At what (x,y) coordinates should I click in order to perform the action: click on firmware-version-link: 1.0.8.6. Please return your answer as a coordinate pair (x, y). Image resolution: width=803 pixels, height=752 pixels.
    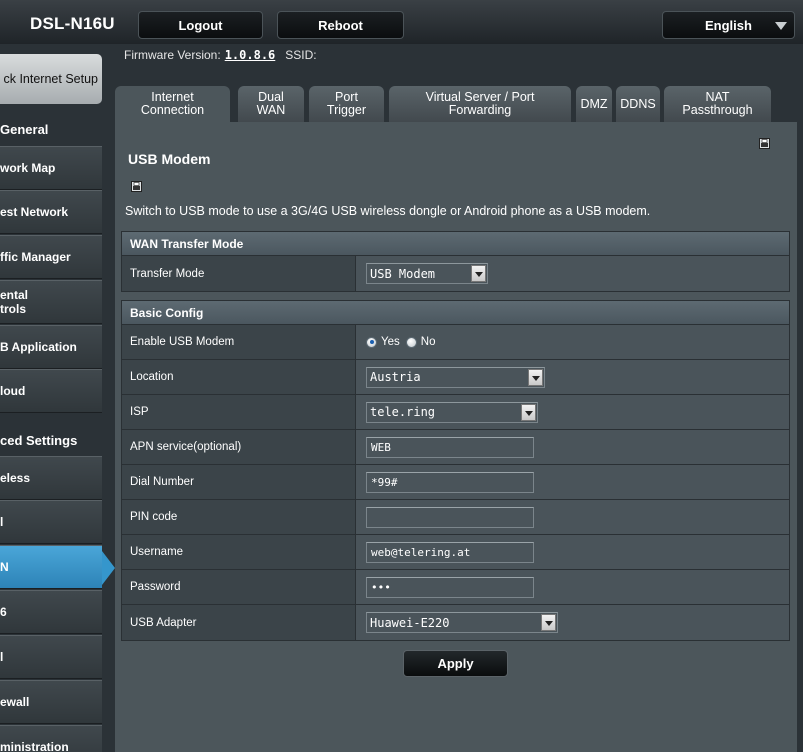
    Looking at the image, I should click on (250, 55).